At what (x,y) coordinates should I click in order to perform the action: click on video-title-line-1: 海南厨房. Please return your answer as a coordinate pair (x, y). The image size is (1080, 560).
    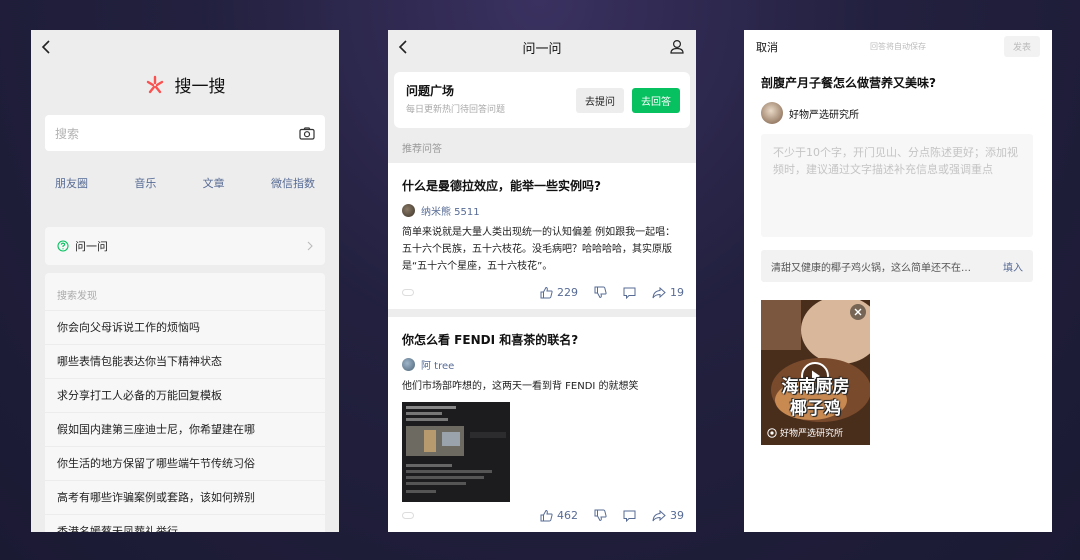
    Looking at the image, I should click on (815, 387).